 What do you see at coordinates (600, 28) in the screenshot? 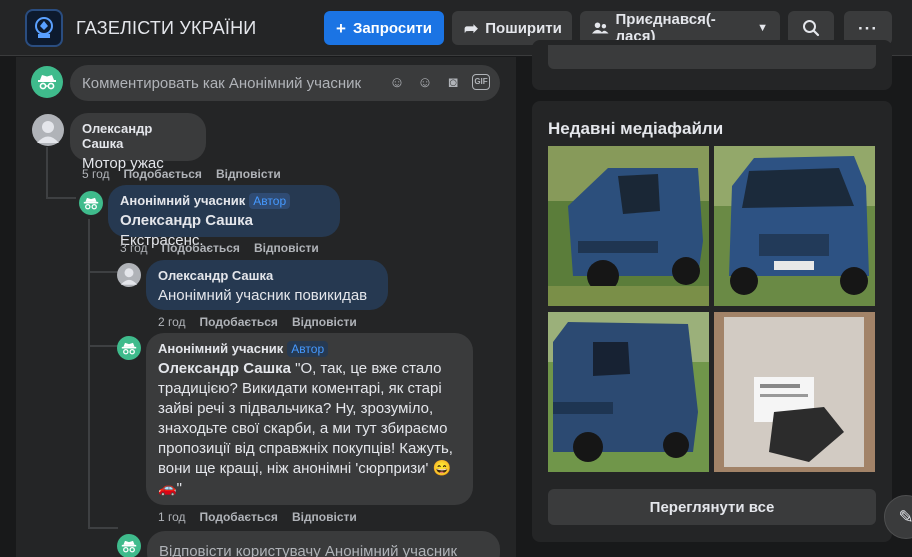
I see `members-icon` at bounding box center [600, 28].